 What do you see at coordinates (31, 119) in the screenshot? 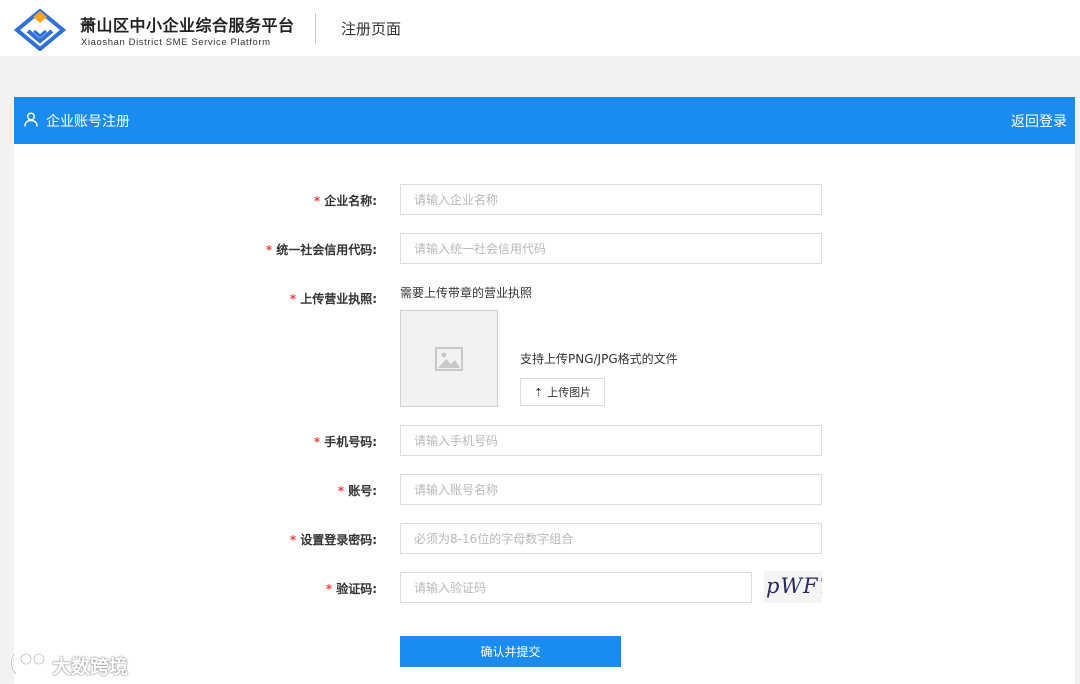
I see `user-icon` at bounding box center [31, 119].